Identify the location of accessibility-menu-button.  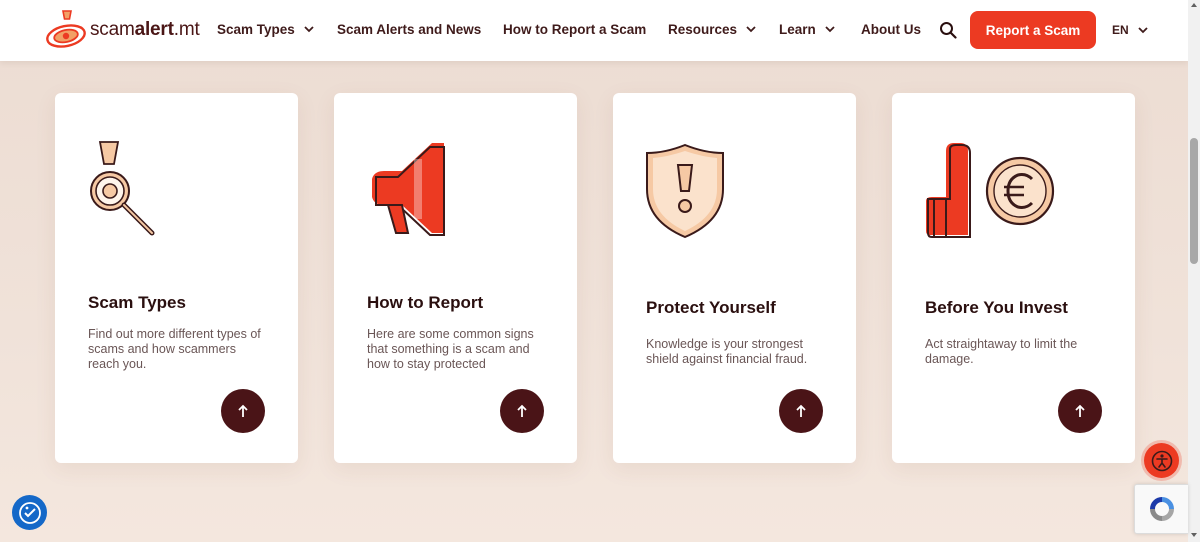
(1161, 460).